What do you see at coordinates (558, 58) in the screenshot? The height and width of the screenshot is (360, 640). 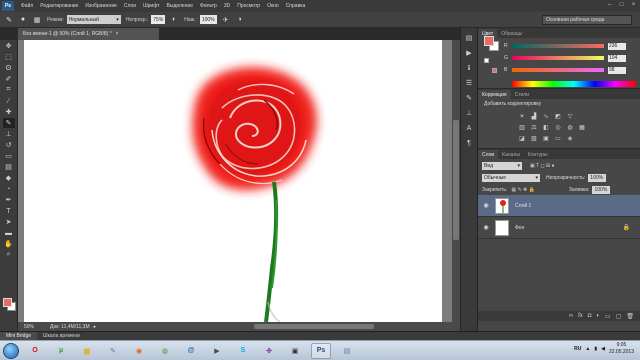 I see `g-slider` at bounding box center [558, 58].